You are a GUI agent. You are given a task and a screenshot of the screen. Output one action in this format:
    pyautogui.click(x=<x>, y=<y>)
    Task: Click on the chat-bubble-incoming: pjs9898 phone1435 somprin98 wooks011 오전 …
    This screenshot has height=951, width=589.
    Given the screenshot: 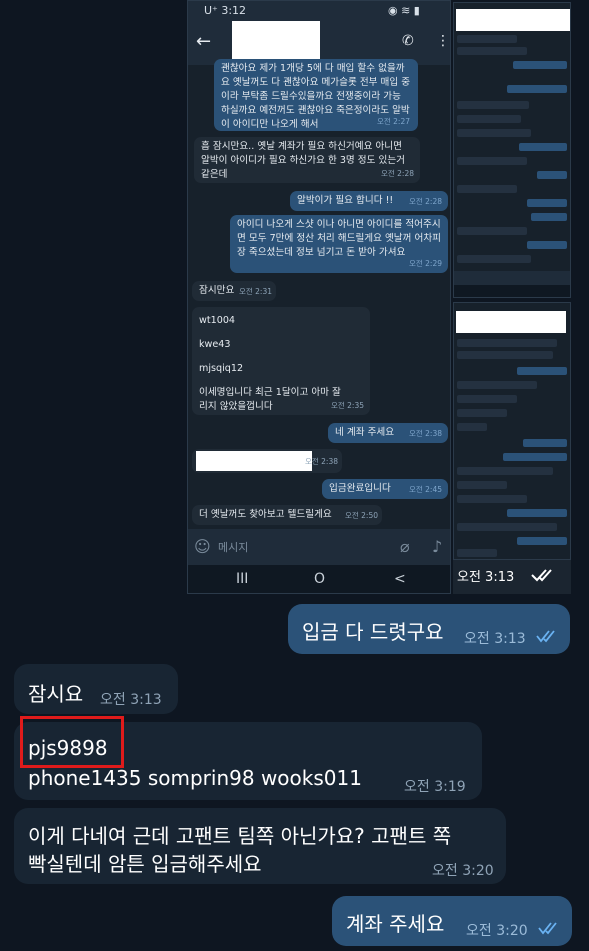 What is the action you would take?
    pyautogui.click(x=248, y=758)
    